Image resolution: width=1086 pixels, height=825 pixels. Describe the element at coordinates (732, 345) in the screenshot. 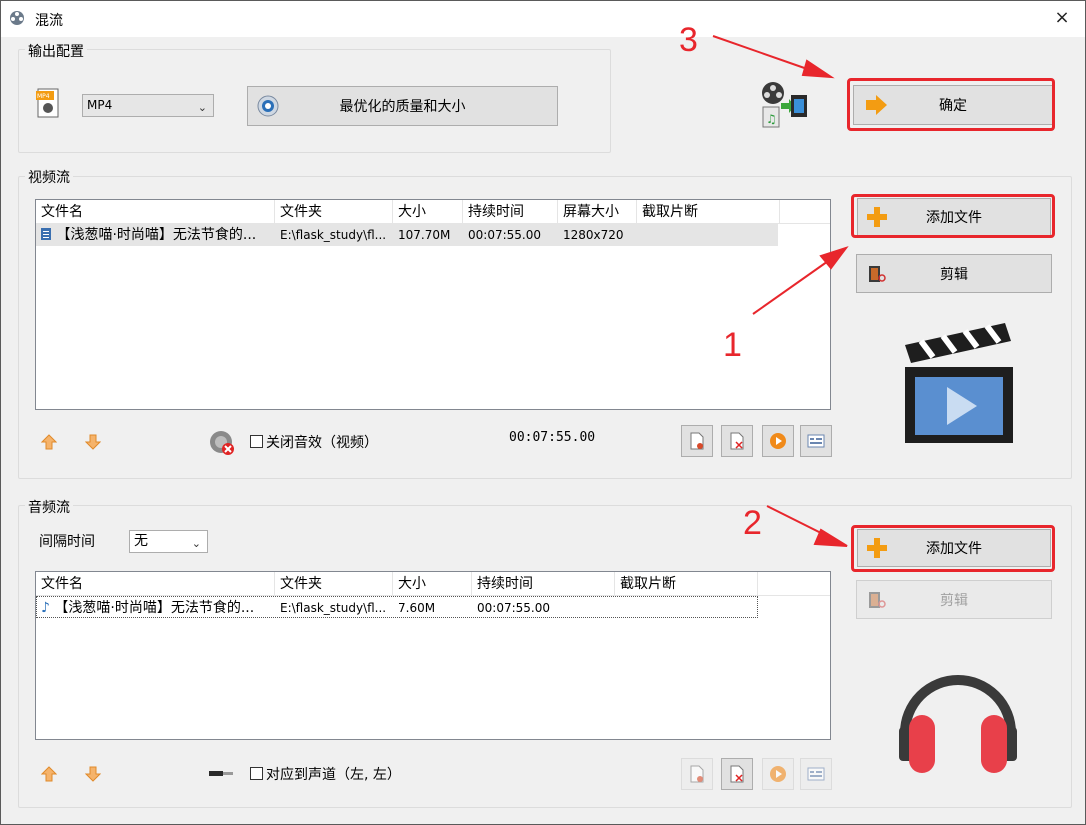

I see `annotation-number-1: 1` at that location.